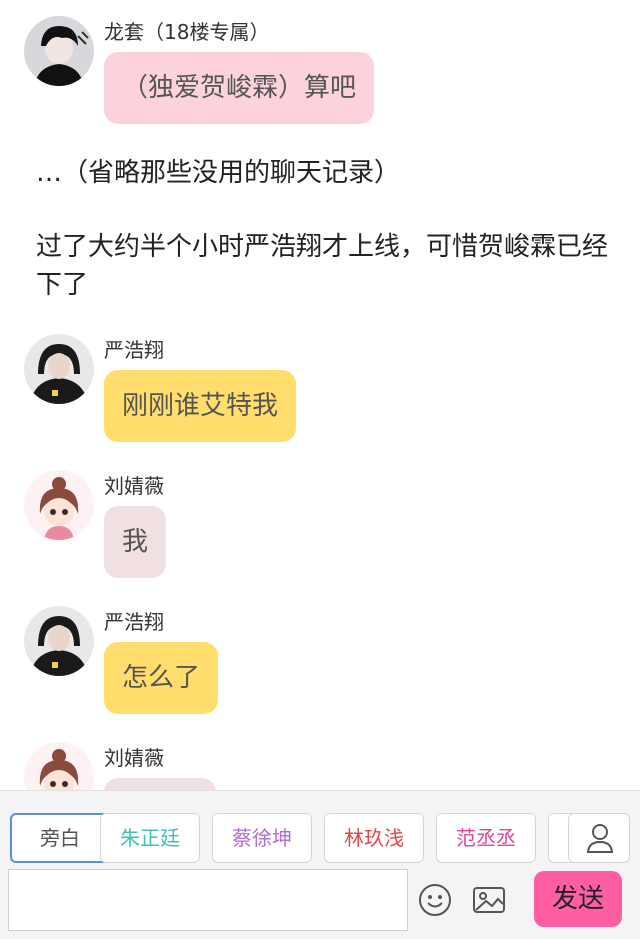 Image resolution: width=640 pixels, height=939 pixels. Describe the element at coordinates (489, 900) in the screenshot. I see `image-button` at that location.